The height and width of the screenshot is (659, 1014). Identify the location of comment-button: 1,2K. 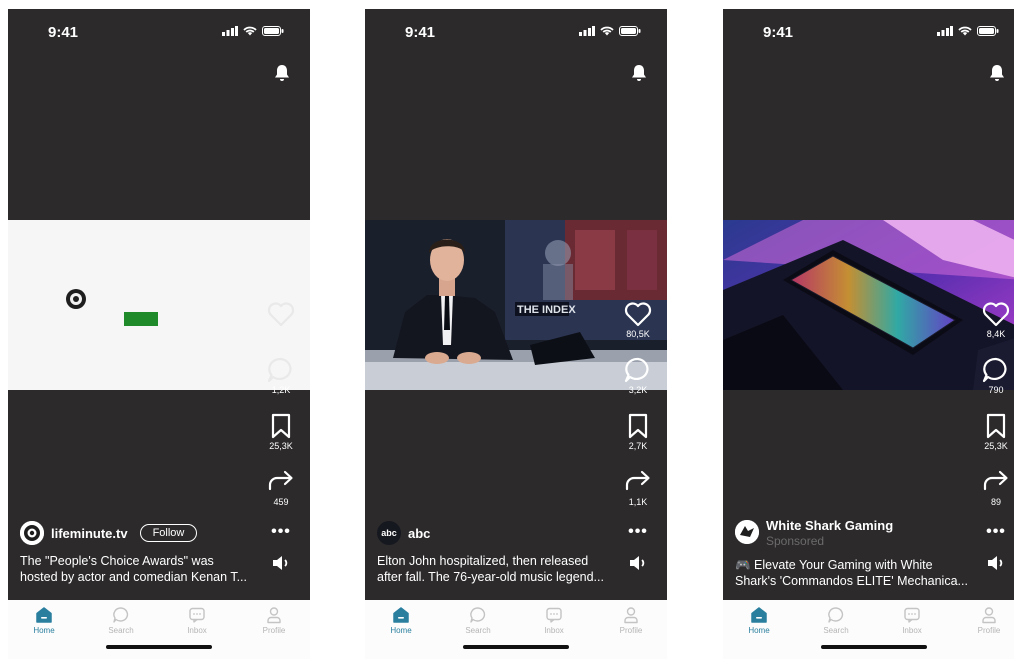
(281, 385).